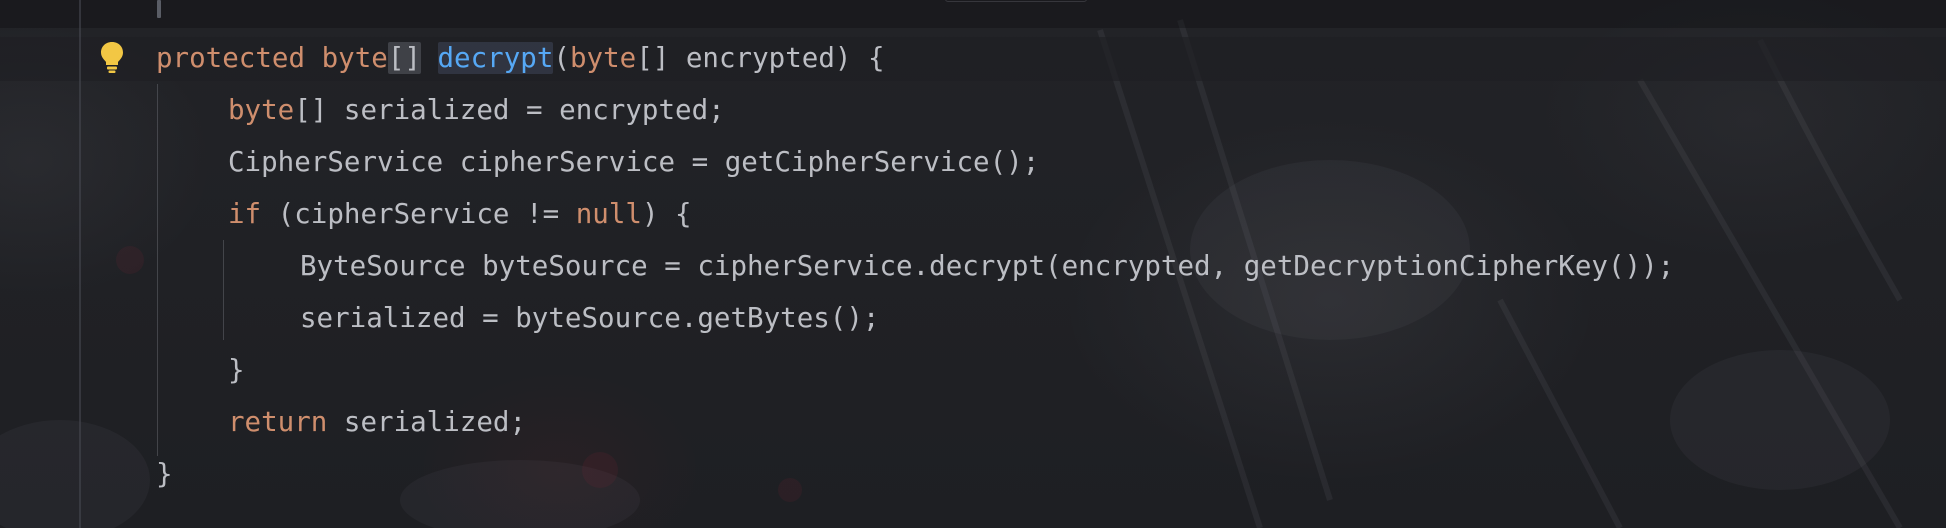 This screenshot has width=1946, height=528. What do you see at coordinates (159, 9) in the screenshot?
I see `fold-marker` at bounding box center [159, 9].